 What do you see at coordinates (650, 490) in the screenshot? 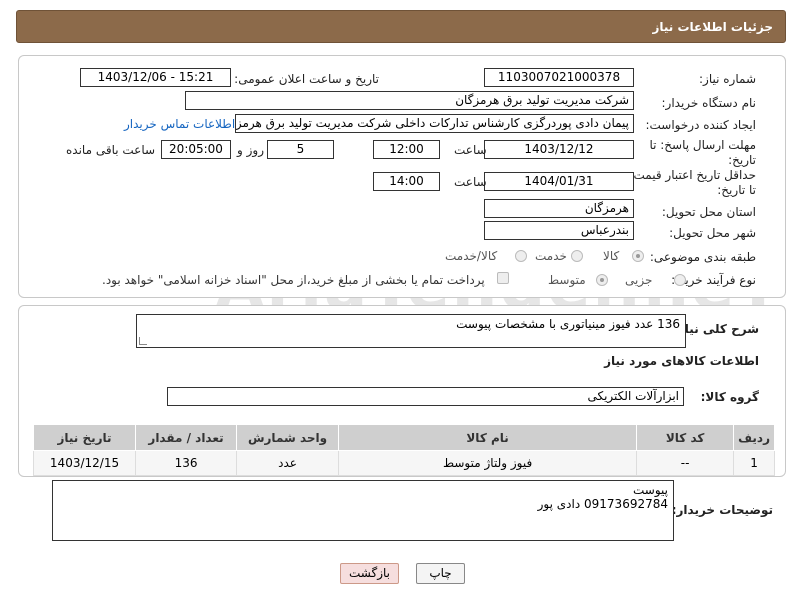
I see `buyer-notes-line-1: پیوست` at bounding box center [650, 490].